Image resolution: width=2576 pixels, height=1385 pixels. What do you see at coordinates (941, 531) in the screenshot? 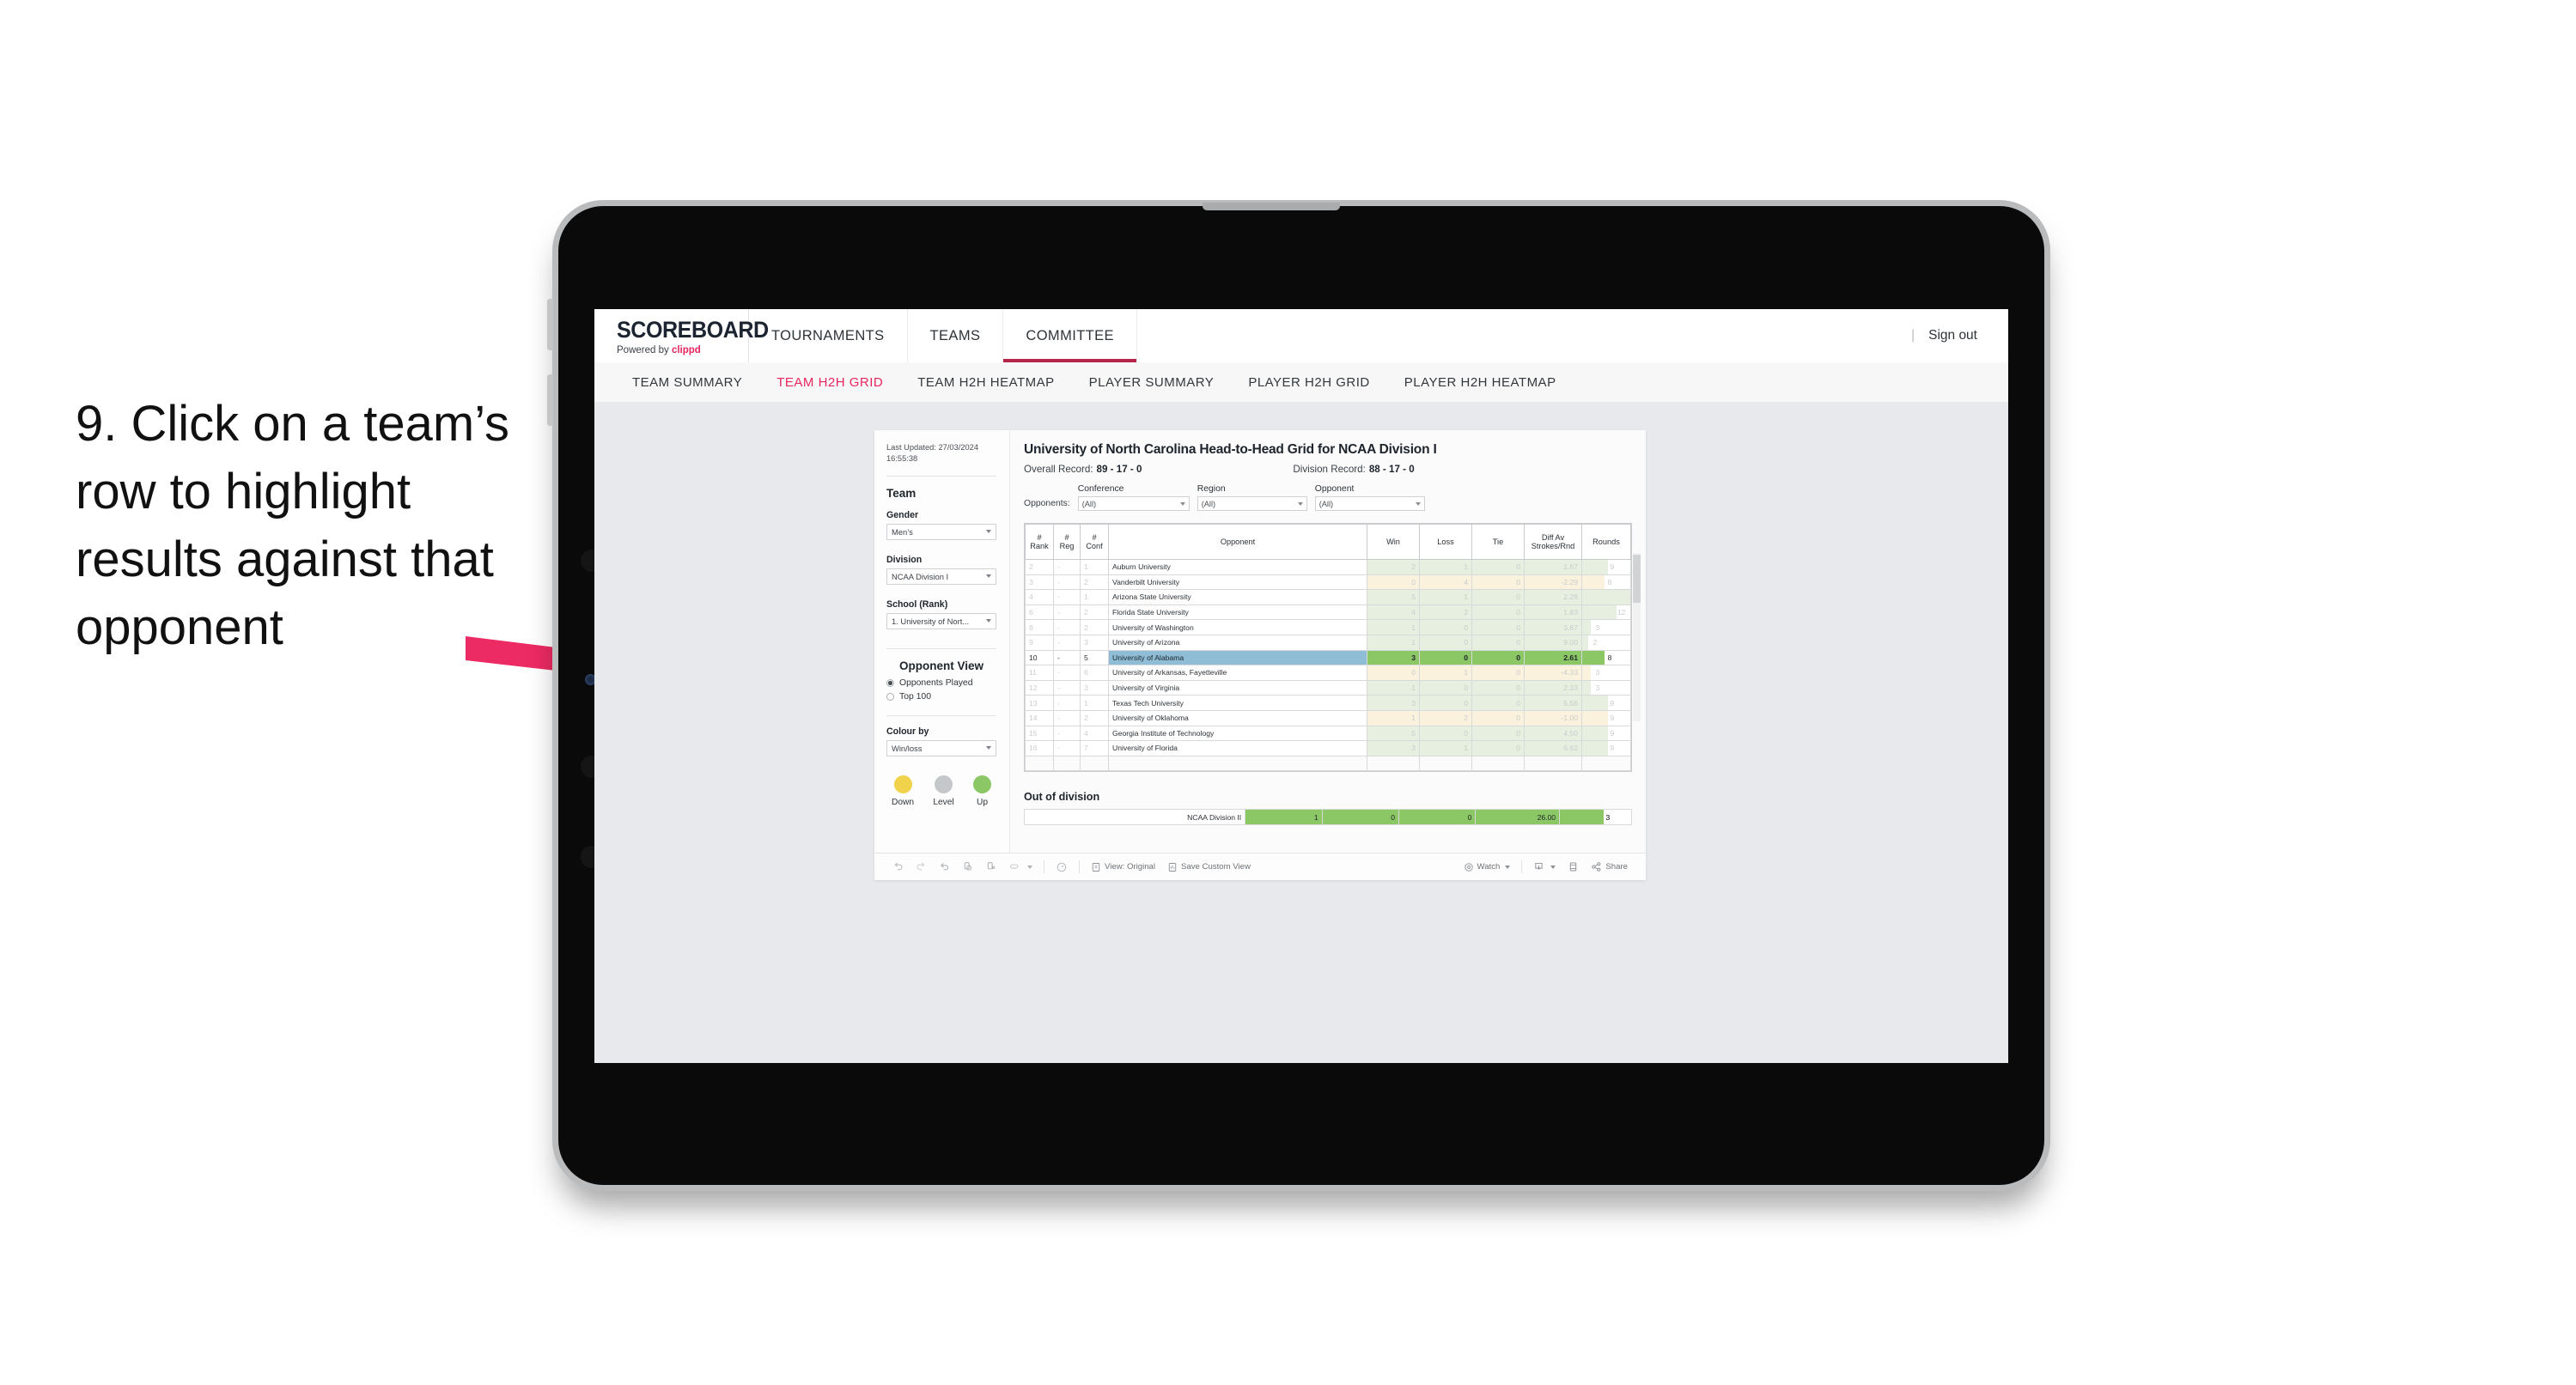
I see `gender-select: Men’s` at bounding box center [941, 531].